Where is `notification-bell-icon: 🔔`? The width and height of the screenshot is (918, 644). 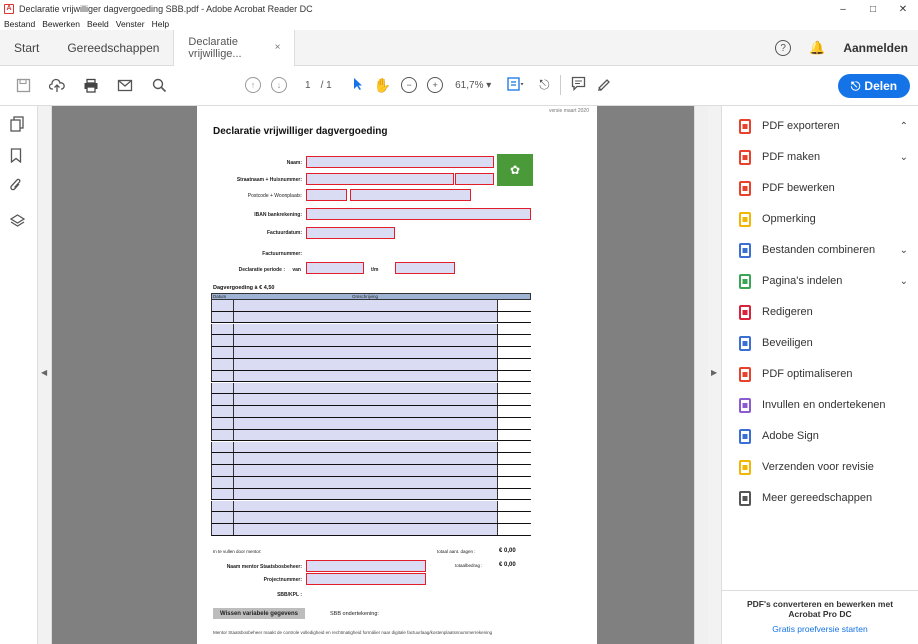 notification-bell-icon: 🔔 is located at coordinates (817, 48).